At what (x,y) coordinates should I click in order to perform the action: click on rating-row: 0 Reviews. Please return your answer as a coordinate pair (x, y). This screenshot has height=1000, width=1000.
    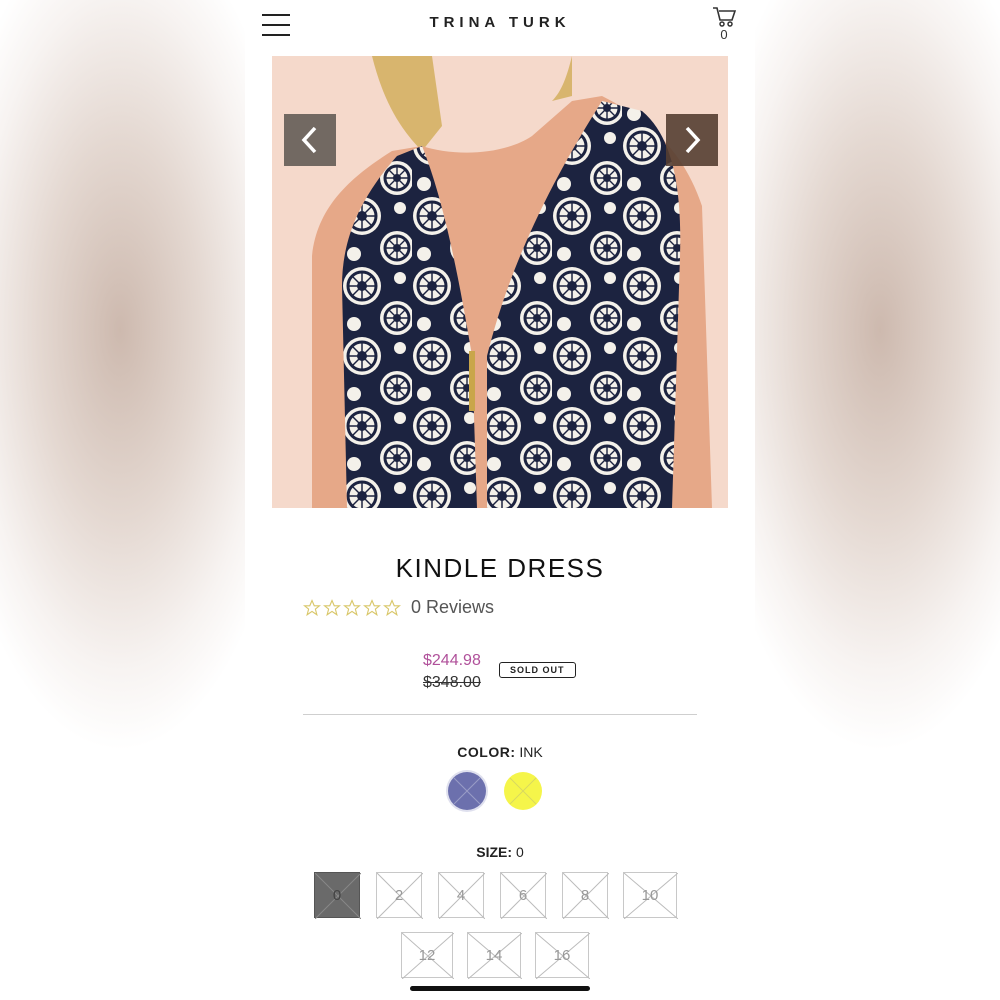
    Looking at the image, I should click on (398, 607).